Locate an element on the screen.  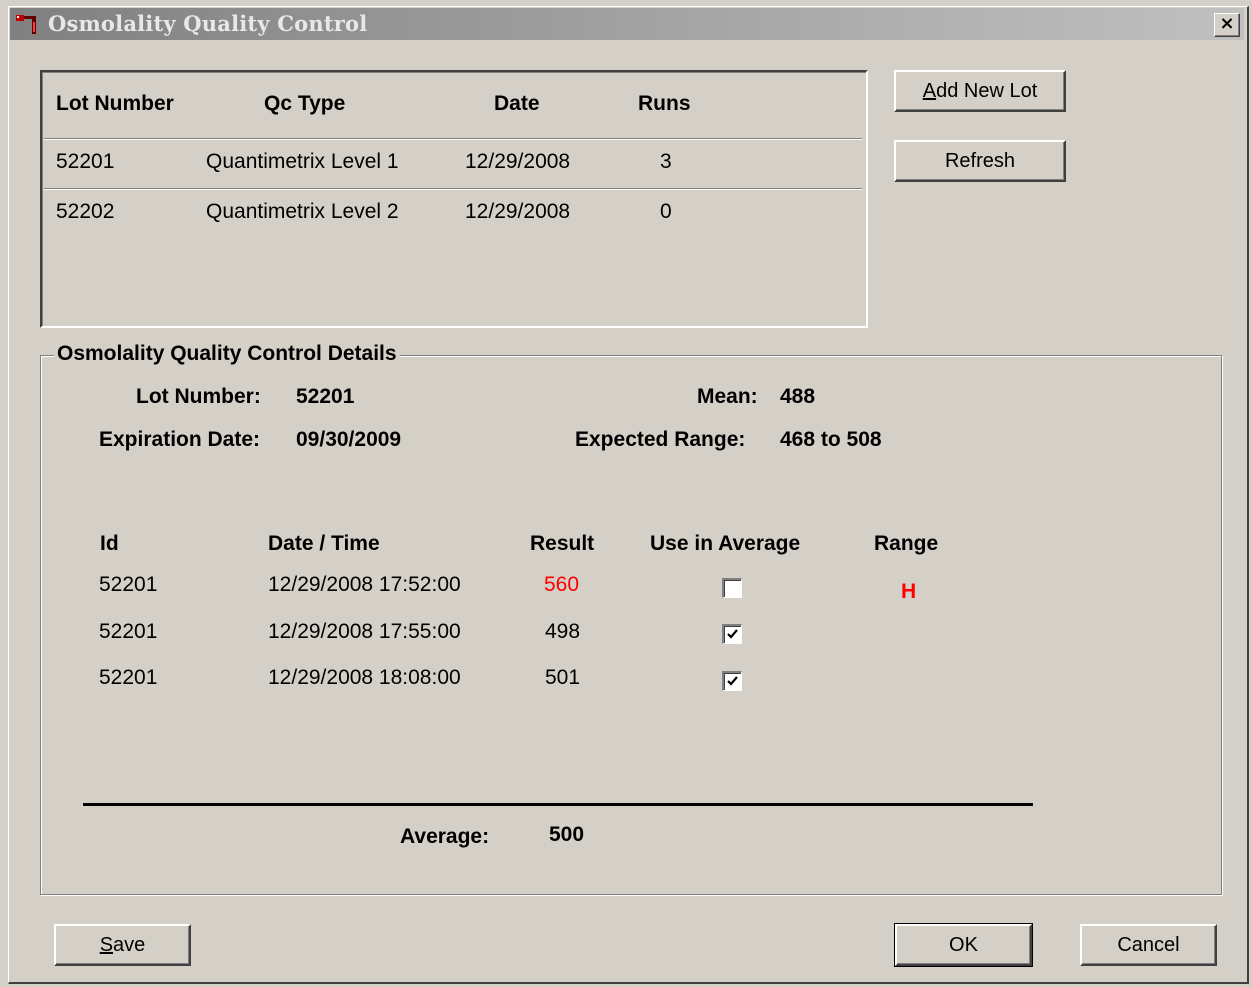
expiration-date-value: 09/30/2009 is located at coordinates (349, 439).